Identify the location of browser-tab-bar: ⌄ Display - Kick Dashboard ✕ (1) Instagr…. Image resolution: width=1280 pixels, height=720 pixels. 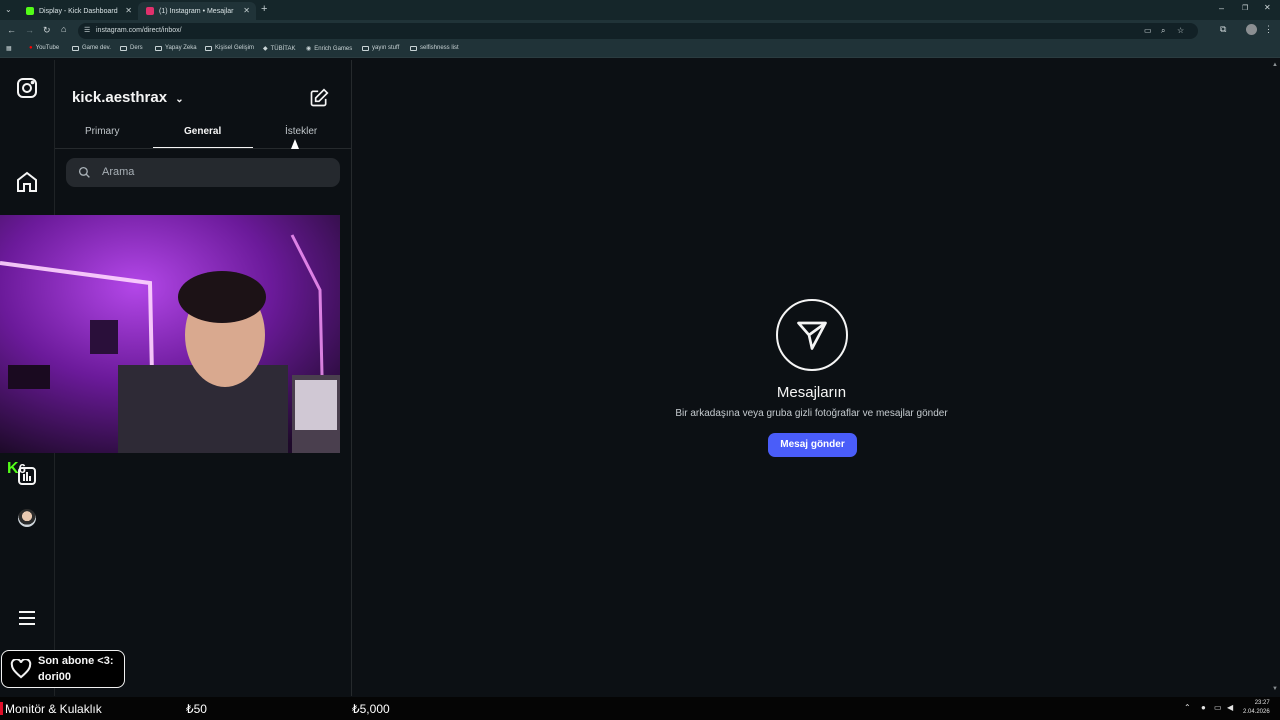
(640, 10).